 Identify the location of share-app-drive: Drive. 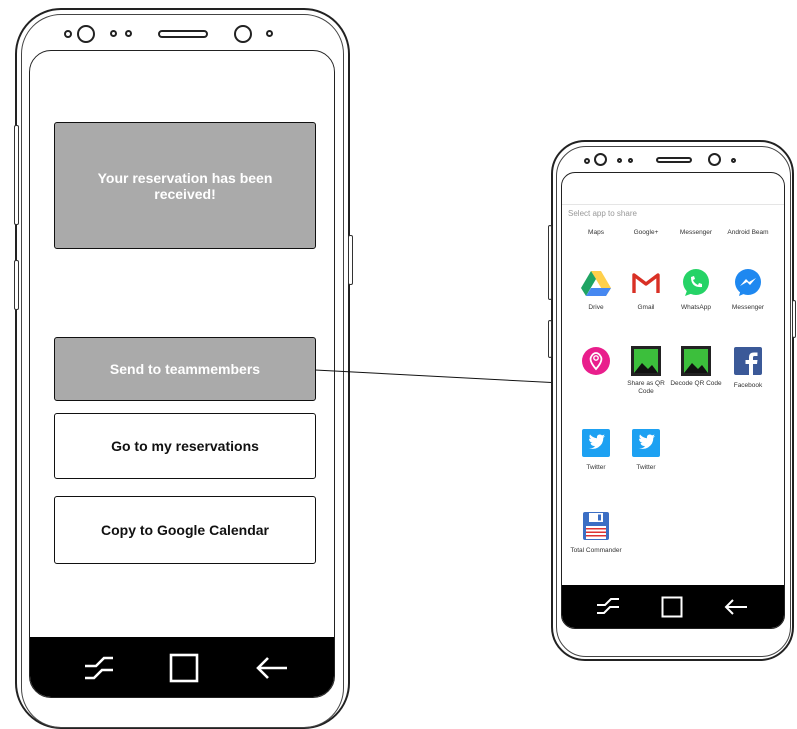
(596, 290).